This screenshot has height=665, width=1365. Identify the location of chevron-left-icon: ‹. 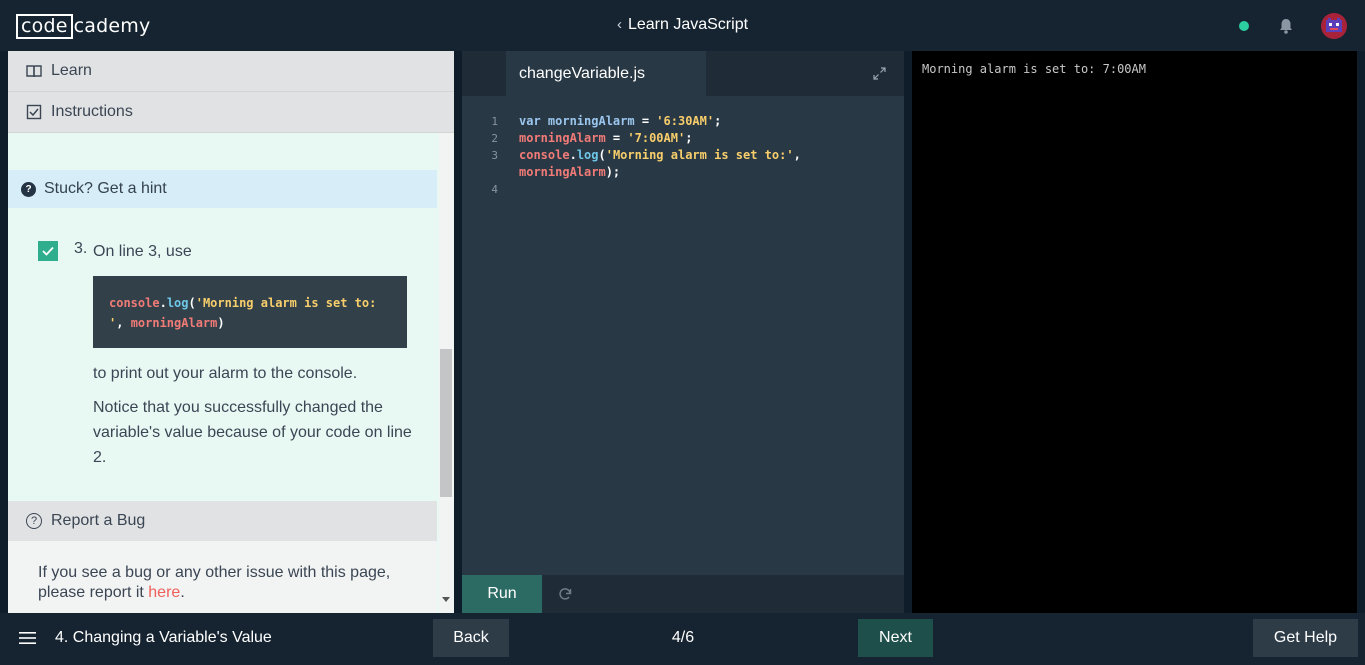
(619, 24).